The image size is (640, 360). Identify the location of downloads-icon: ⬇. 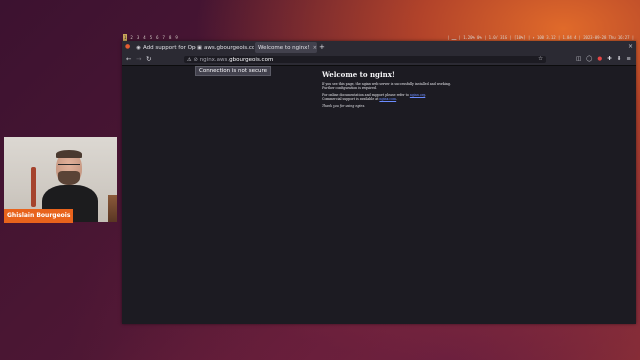
(619, 59).